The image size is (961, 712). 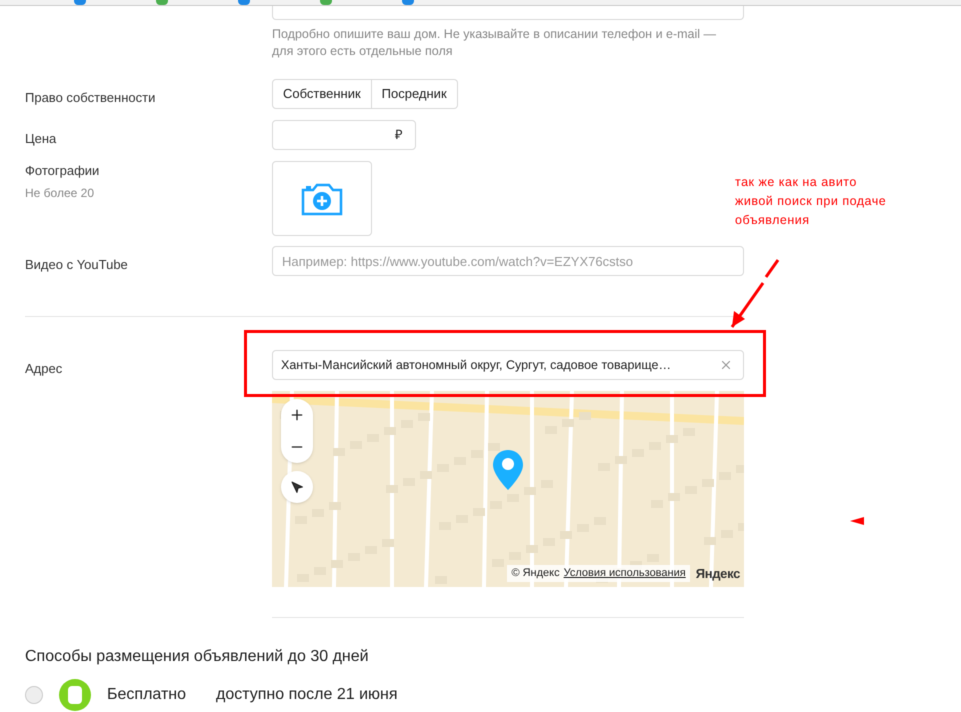 I want to click on camera-plus-icon, so click(x=322, y=199).